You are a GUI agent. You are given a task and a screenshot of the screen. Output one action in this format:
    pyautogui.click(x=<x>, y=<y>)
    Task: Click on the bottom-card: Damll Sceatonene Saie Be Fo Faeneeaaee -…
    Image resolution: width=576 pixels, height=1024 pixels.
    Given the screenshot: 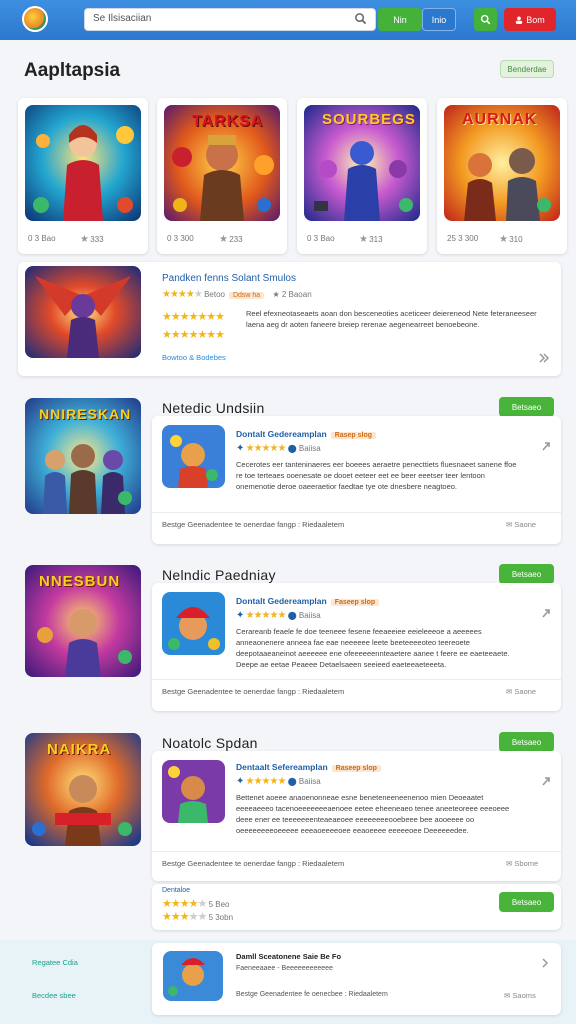 What is the action you would take?
    pyautogui.click(x=356, y=979)
    